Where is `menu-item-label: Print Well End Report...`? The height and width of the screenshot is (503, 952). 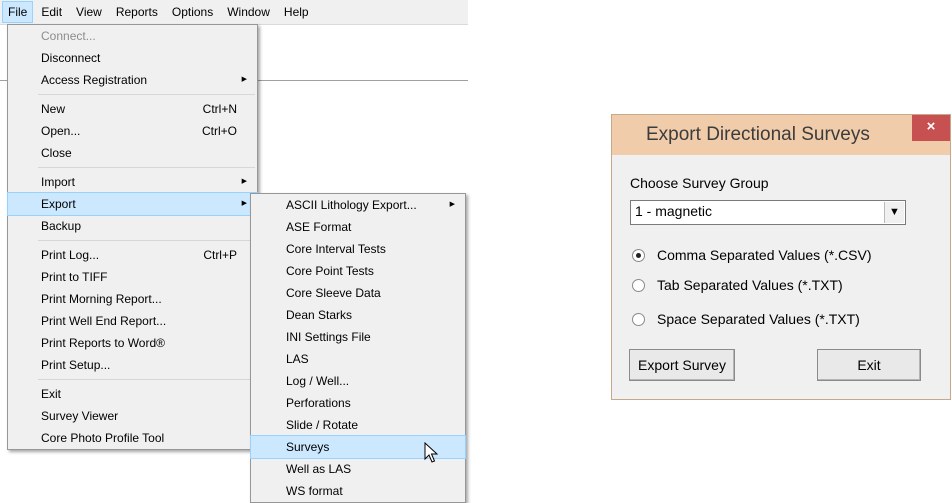 menu-item-label: Print Well End Report... is located at coordinates (104, 321).